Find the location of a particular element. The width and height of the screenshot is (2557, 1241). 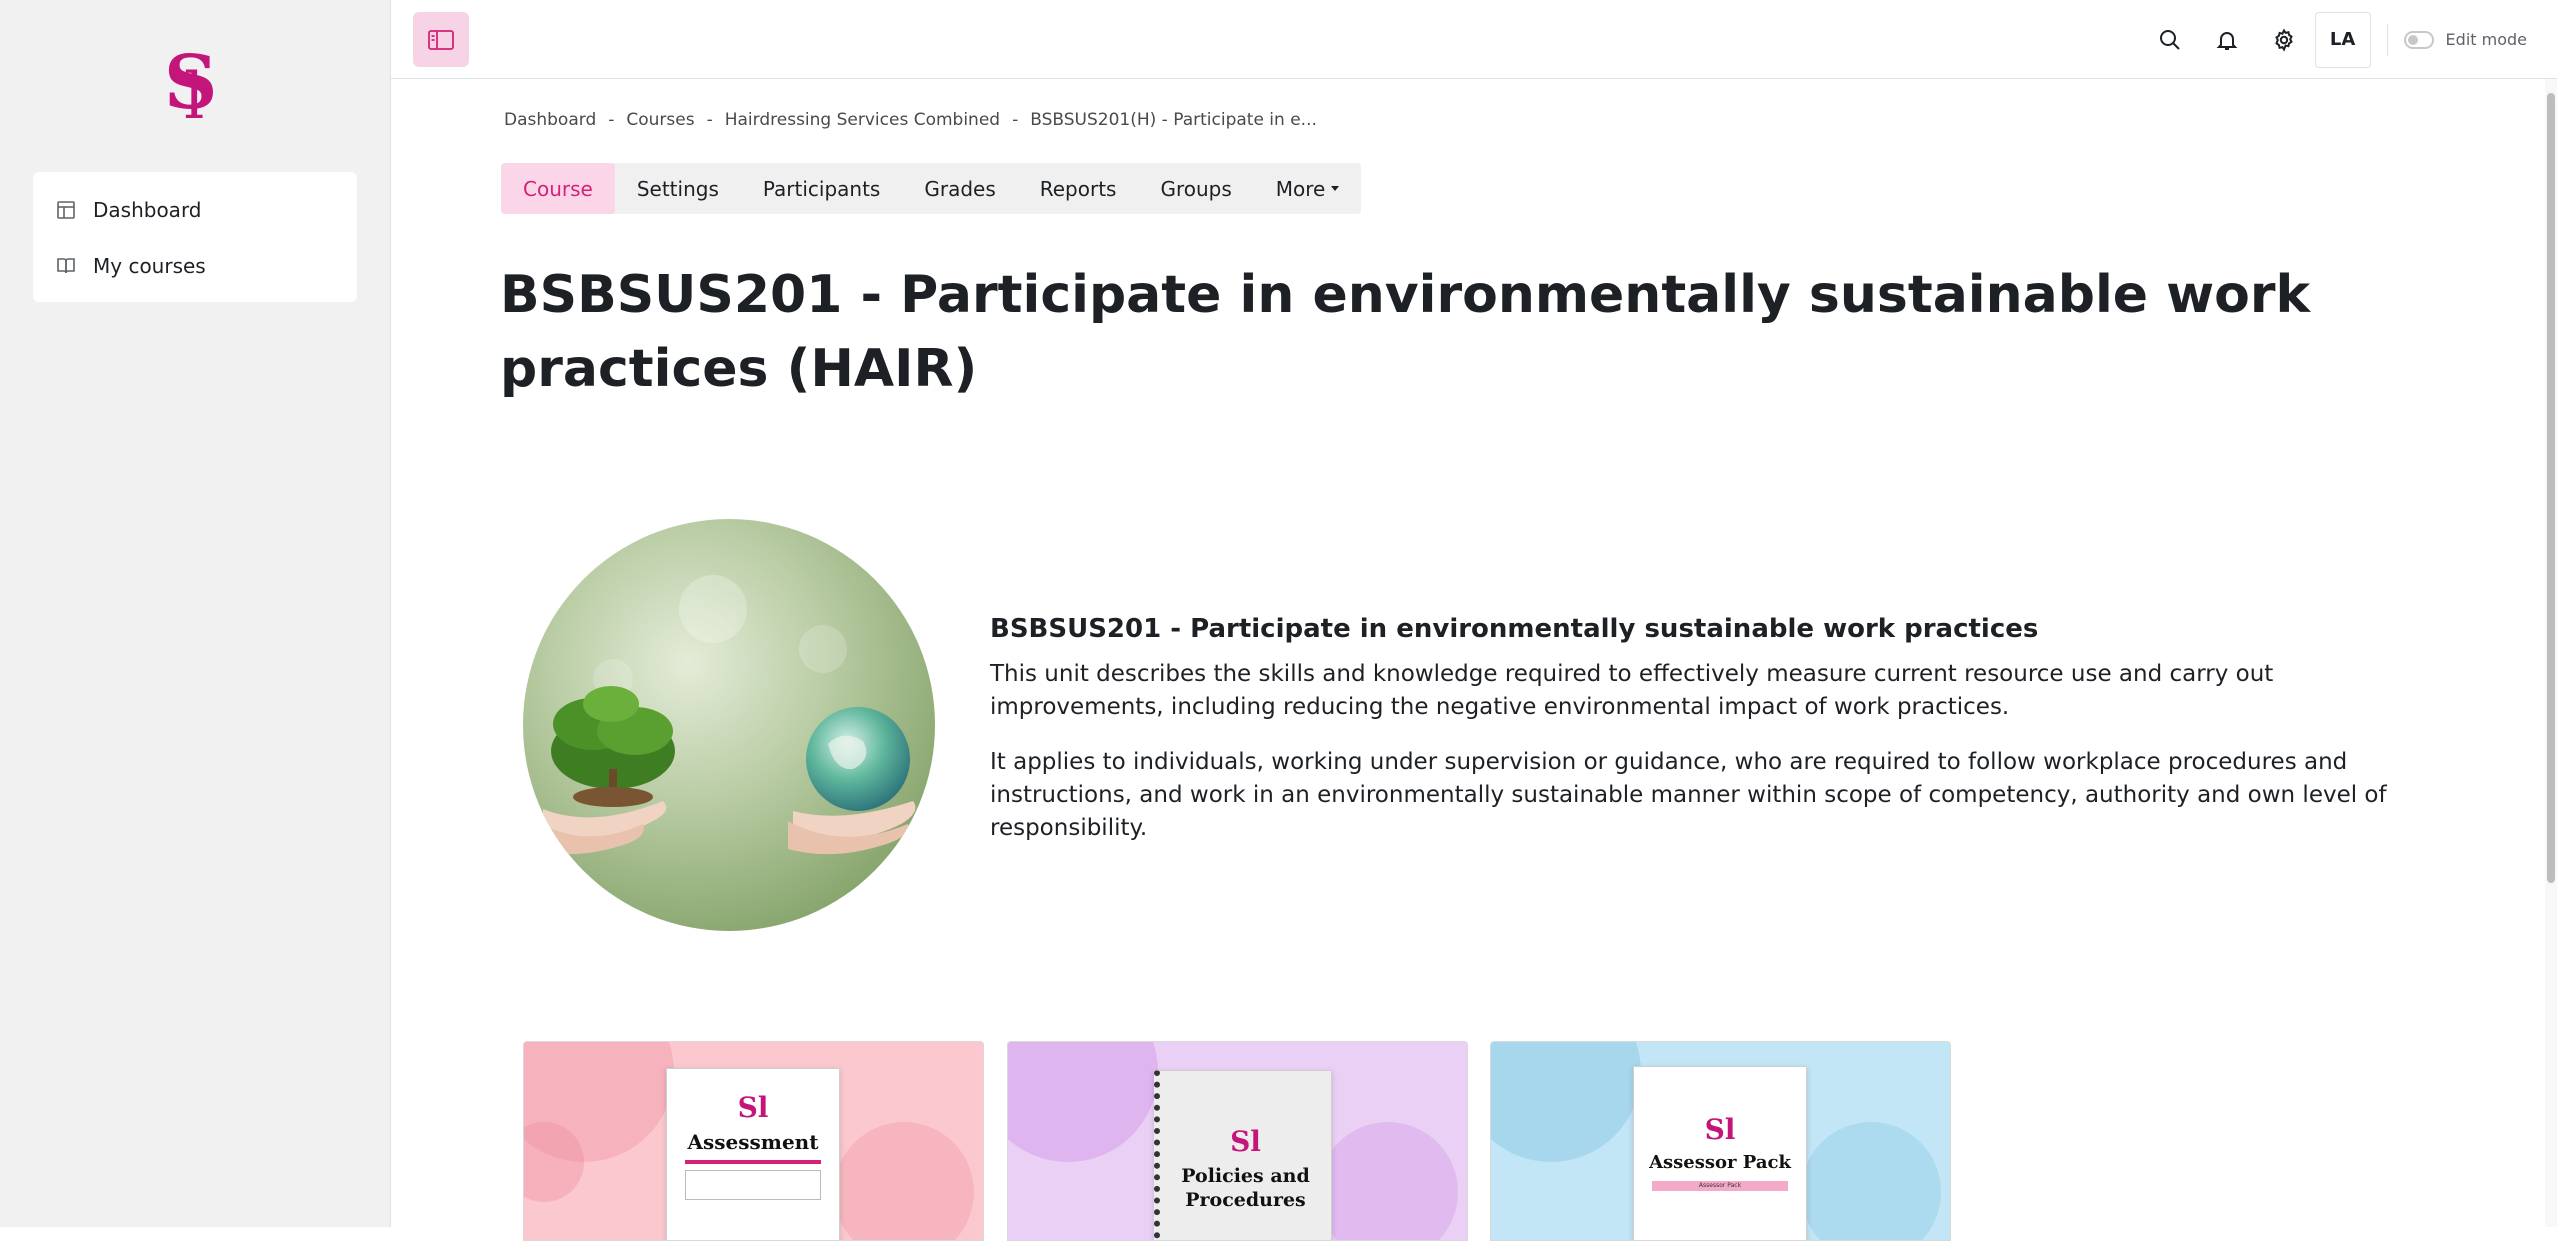

tab-participants: Participants is located at coordinates (821, 188).